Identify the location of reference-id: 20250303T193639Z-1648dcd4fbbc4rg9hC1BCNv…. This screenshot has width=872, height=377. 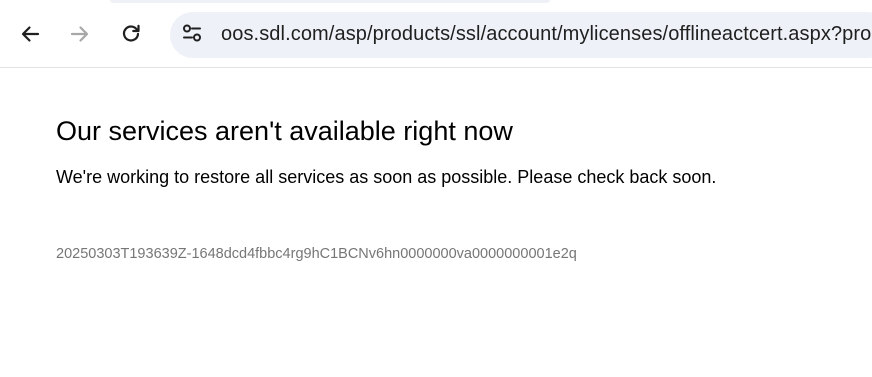
(316, 254).